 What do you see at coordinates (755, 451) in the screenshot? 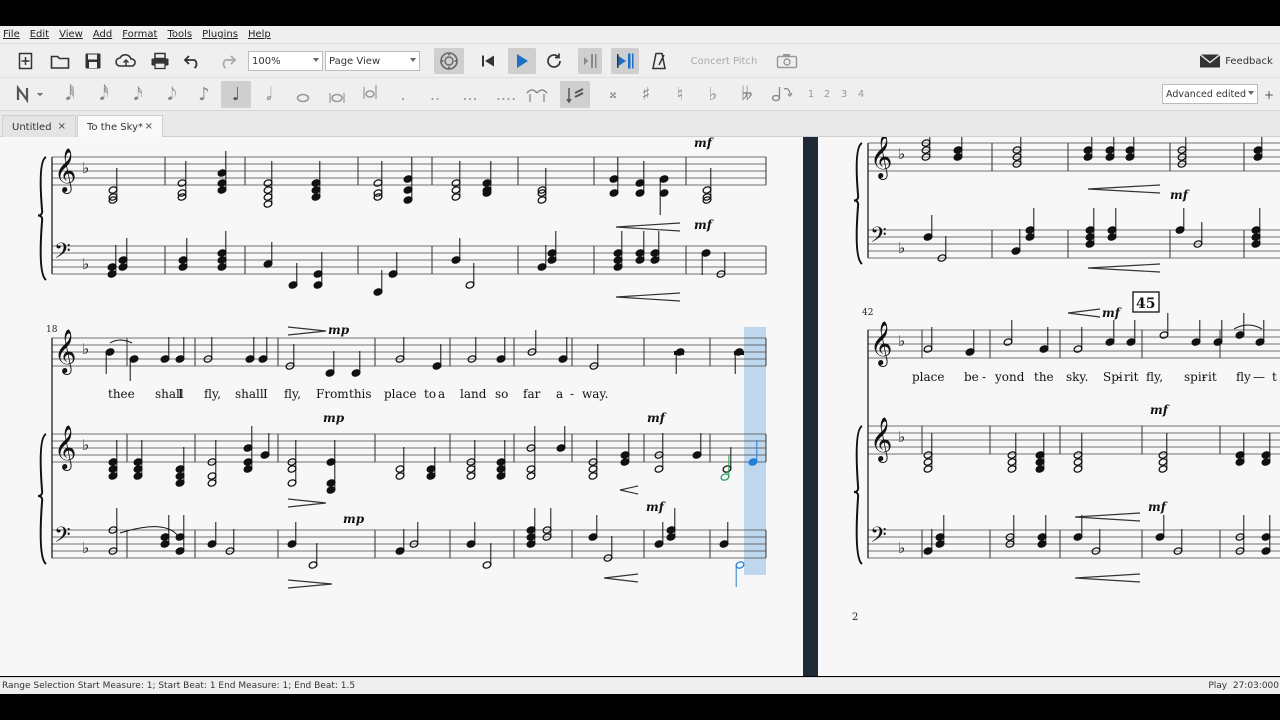
I see `range-selection` at bounding box center [755, 451].